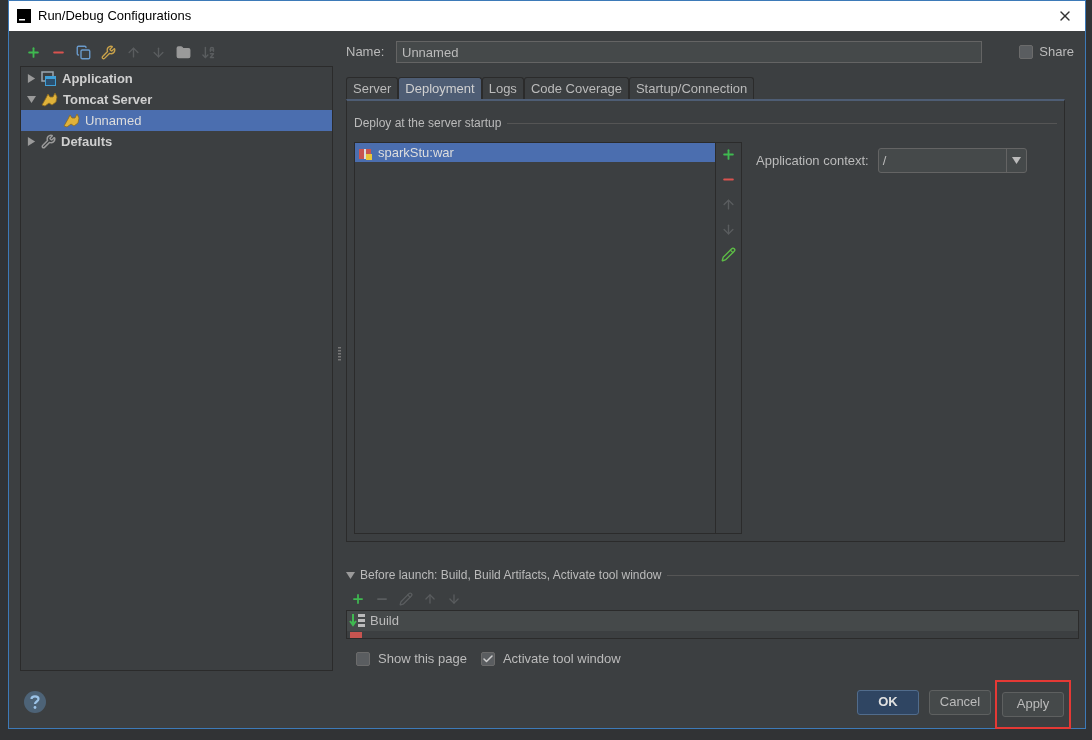  Describe the element at coordinates (888, 702) in the screenshot. I see `dialog-button: OK` at that location.